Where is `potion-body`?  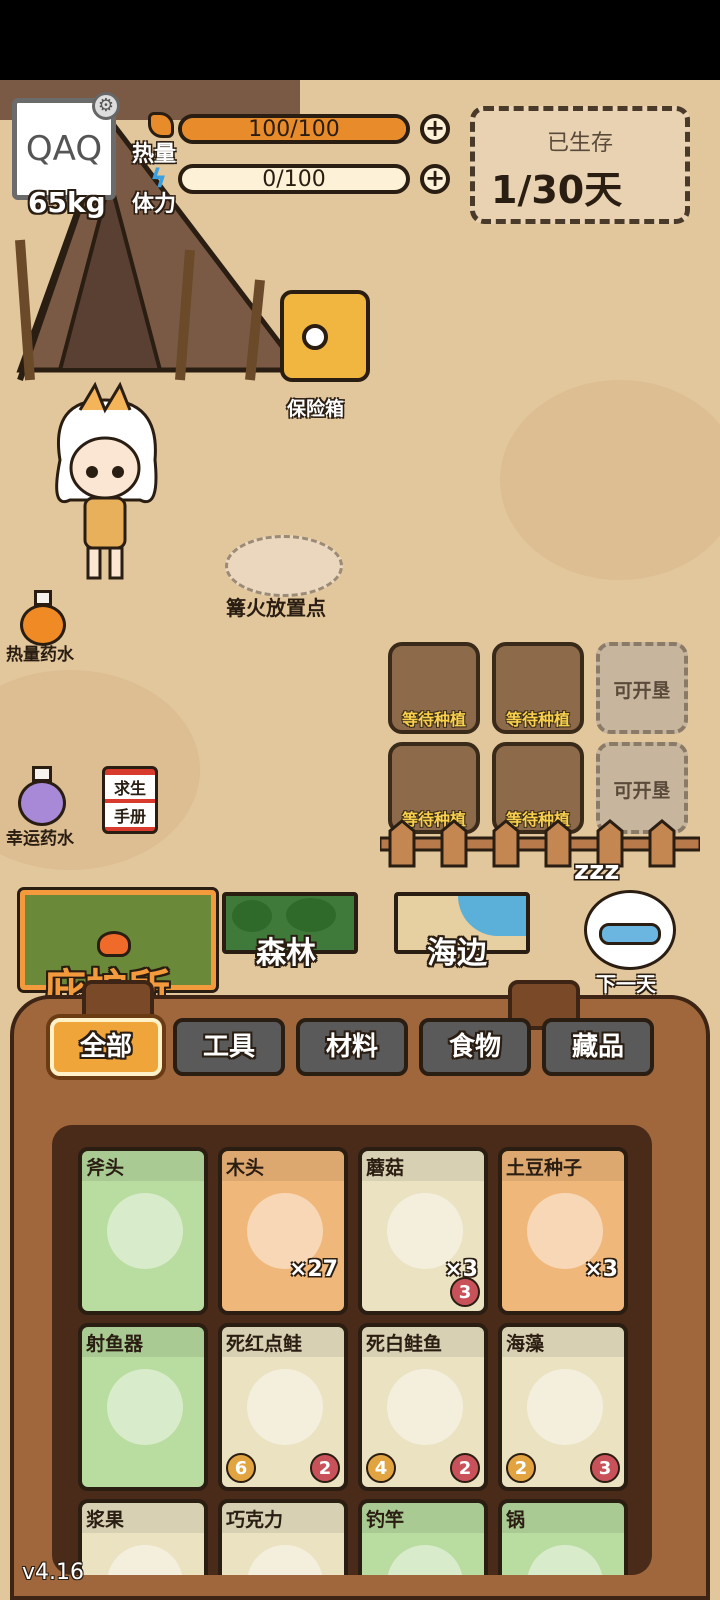 potion-body is located at coordinates (42, 803).